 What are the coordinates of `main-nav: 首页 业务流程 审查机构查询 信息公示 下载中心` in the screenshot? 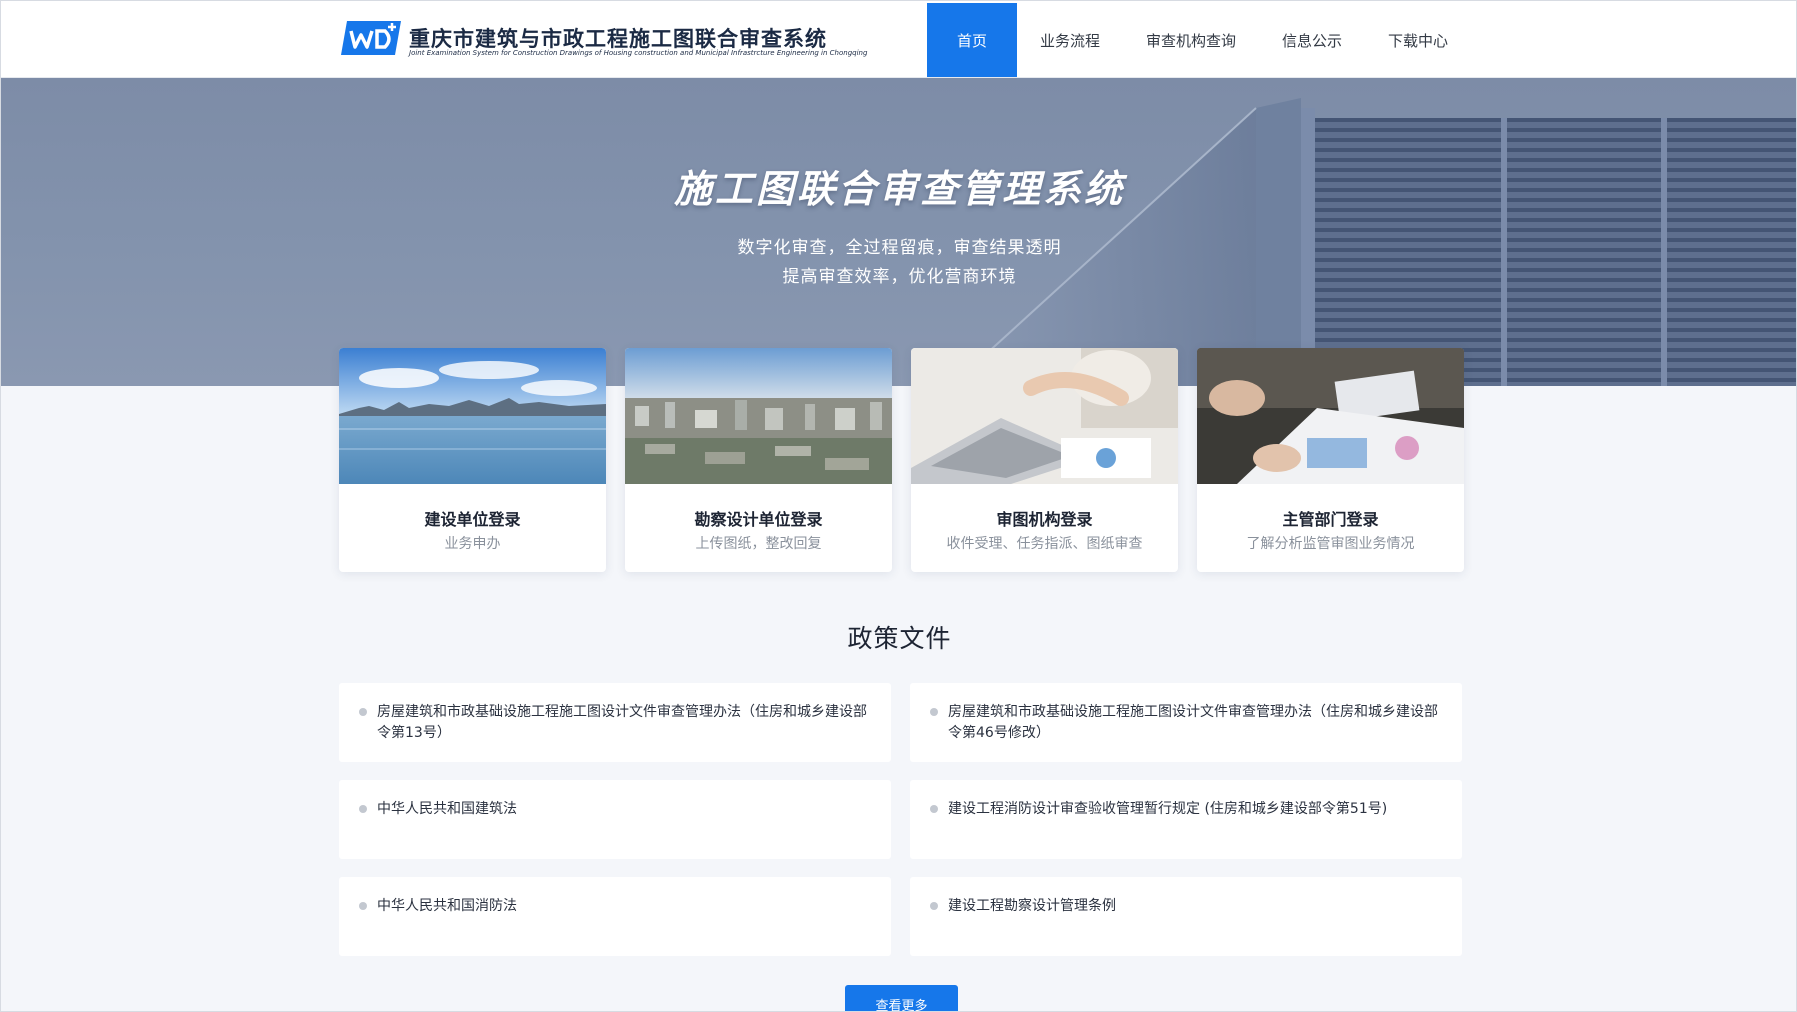 It's located at (1199, 40).